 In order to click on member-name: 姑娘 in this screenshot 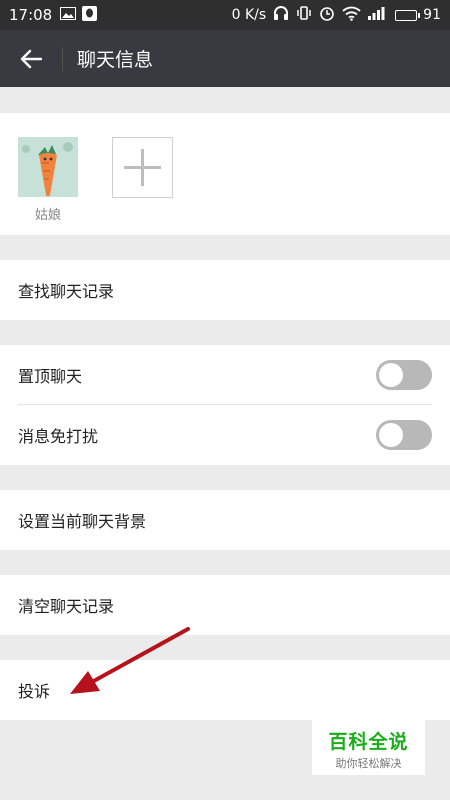, I will do `click(47, 215)`.